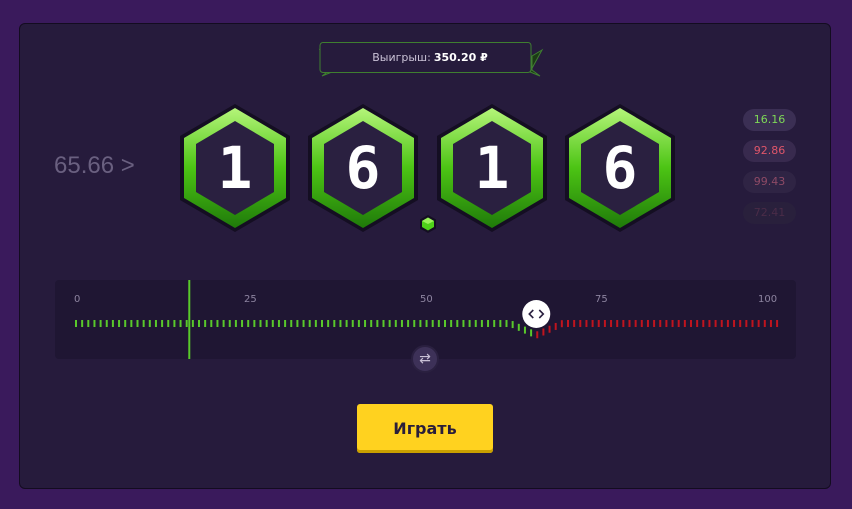 The image size is (852, 509). Describe the element at coordinates (769, 182) in the screenshot. I see `history-item: 99.43` at that location.